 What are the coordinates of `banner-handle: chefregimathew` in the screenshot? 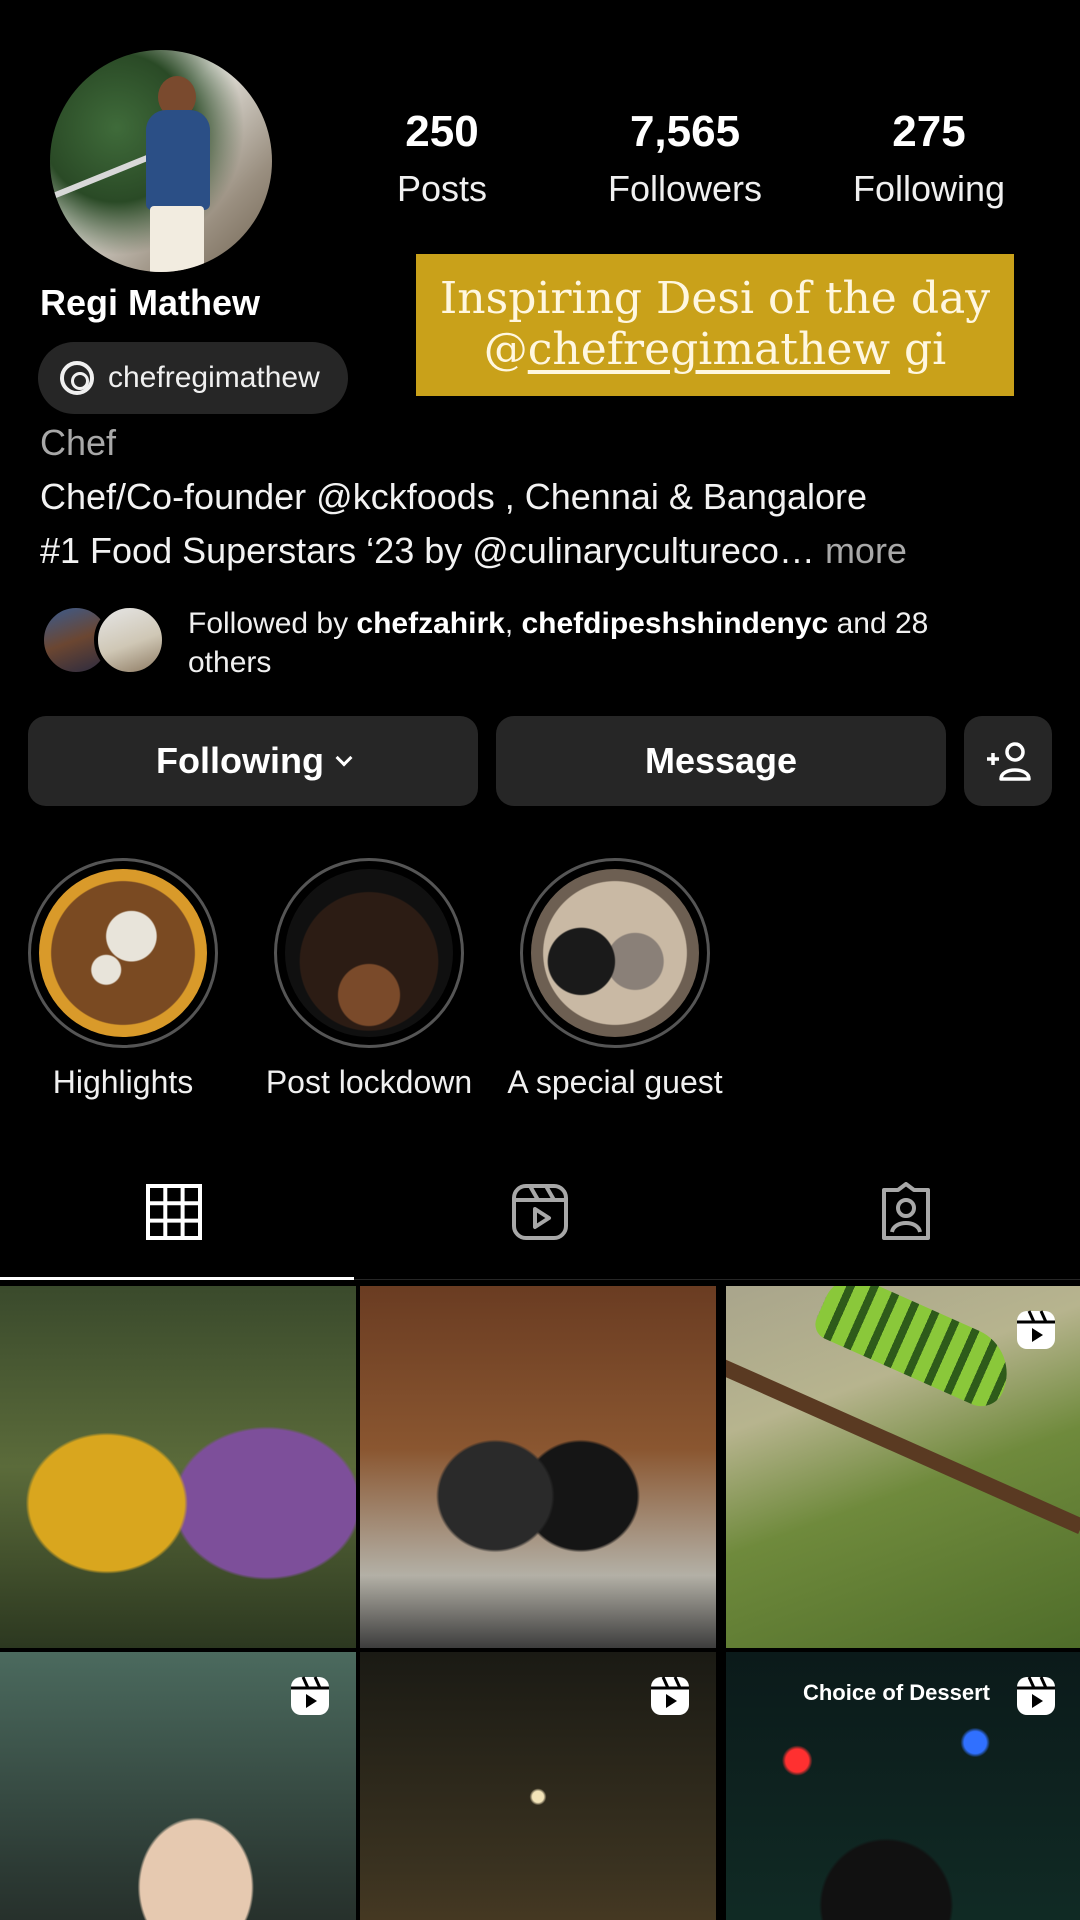 It's located at (709, 349).